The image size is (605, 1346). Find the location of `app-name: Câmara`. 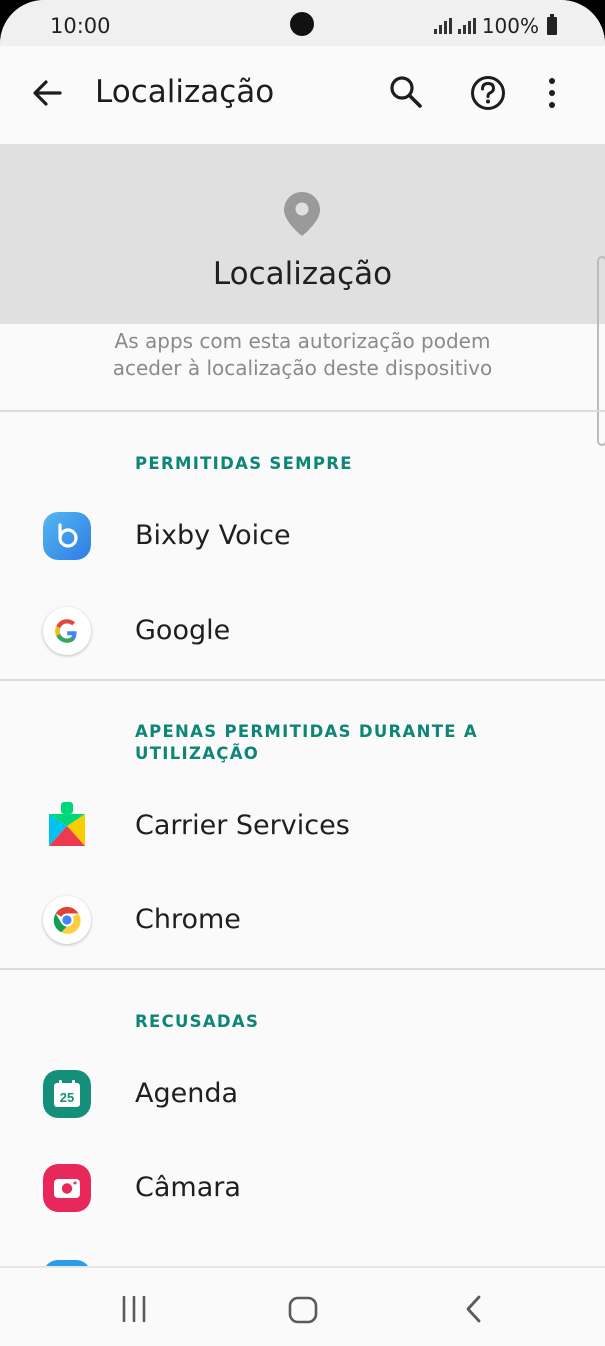

app-name: Câmara is located at coordinates (188, 1187).